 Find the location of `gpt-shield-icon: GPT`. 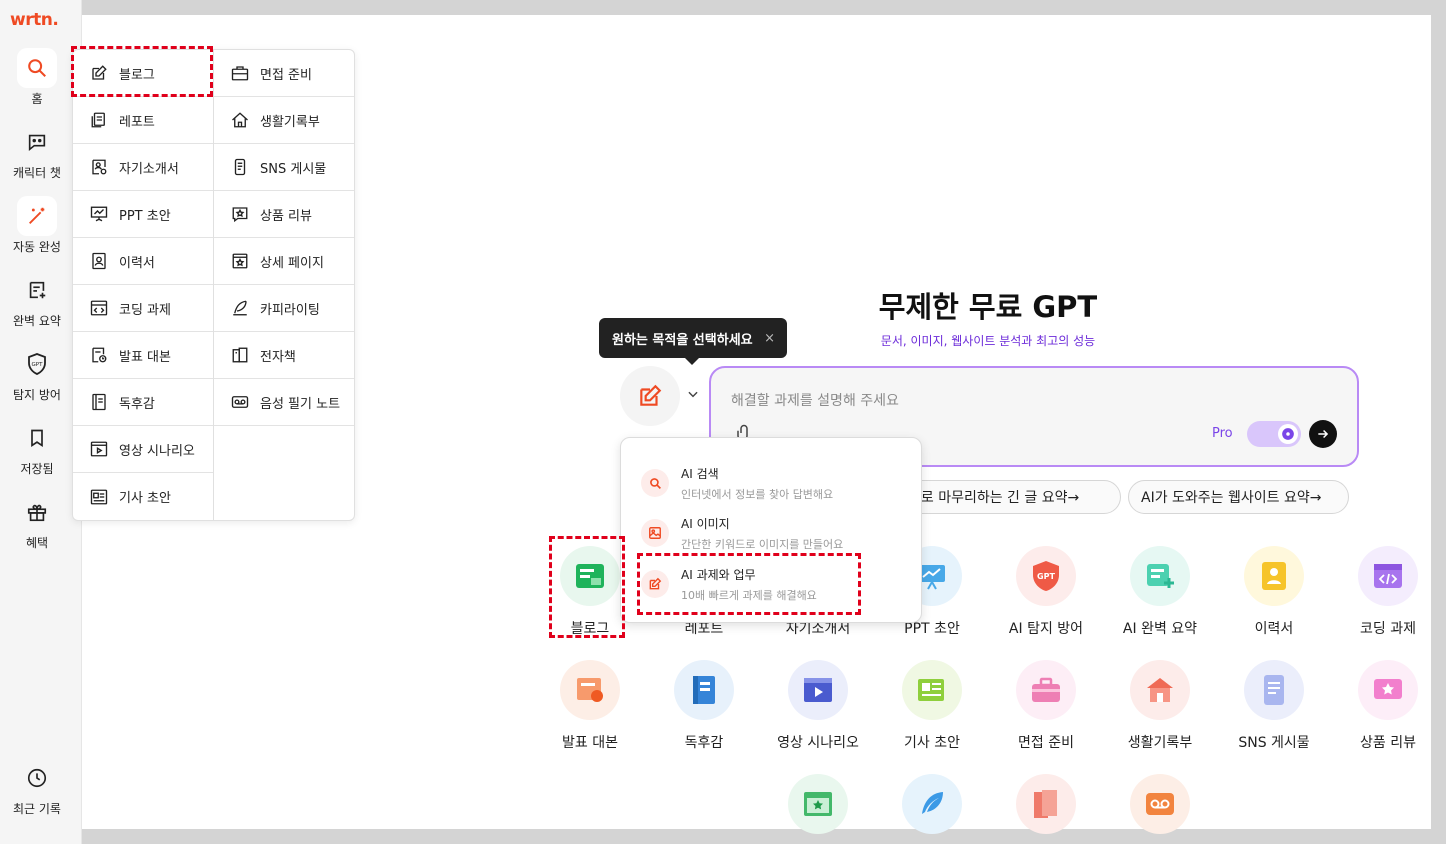

gpt-shield-icon: GPT is located at coordinates (37, 364).